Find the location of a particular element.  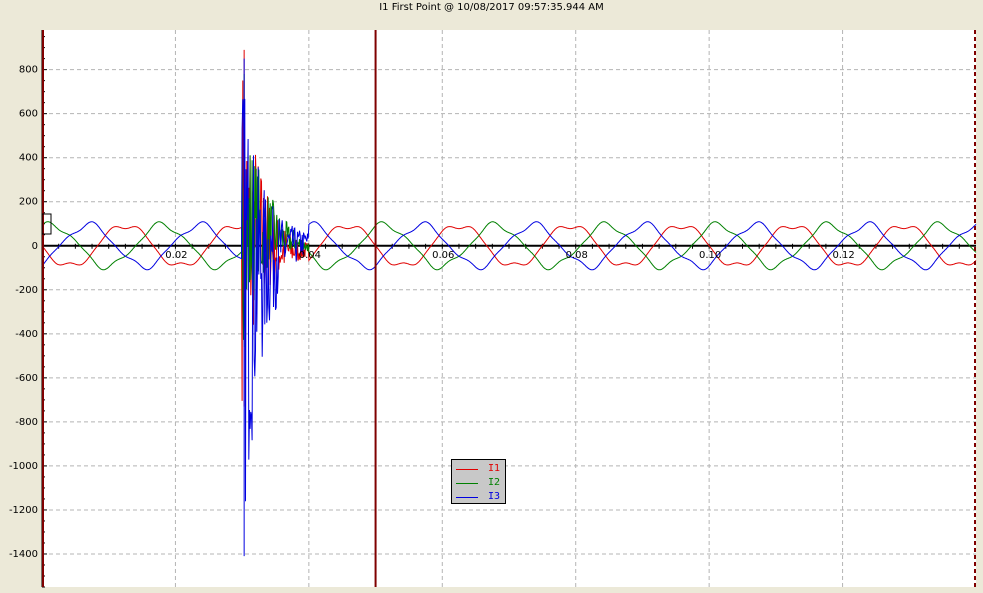

legend-label-i1: I1 is located at coordinates (494, 468).